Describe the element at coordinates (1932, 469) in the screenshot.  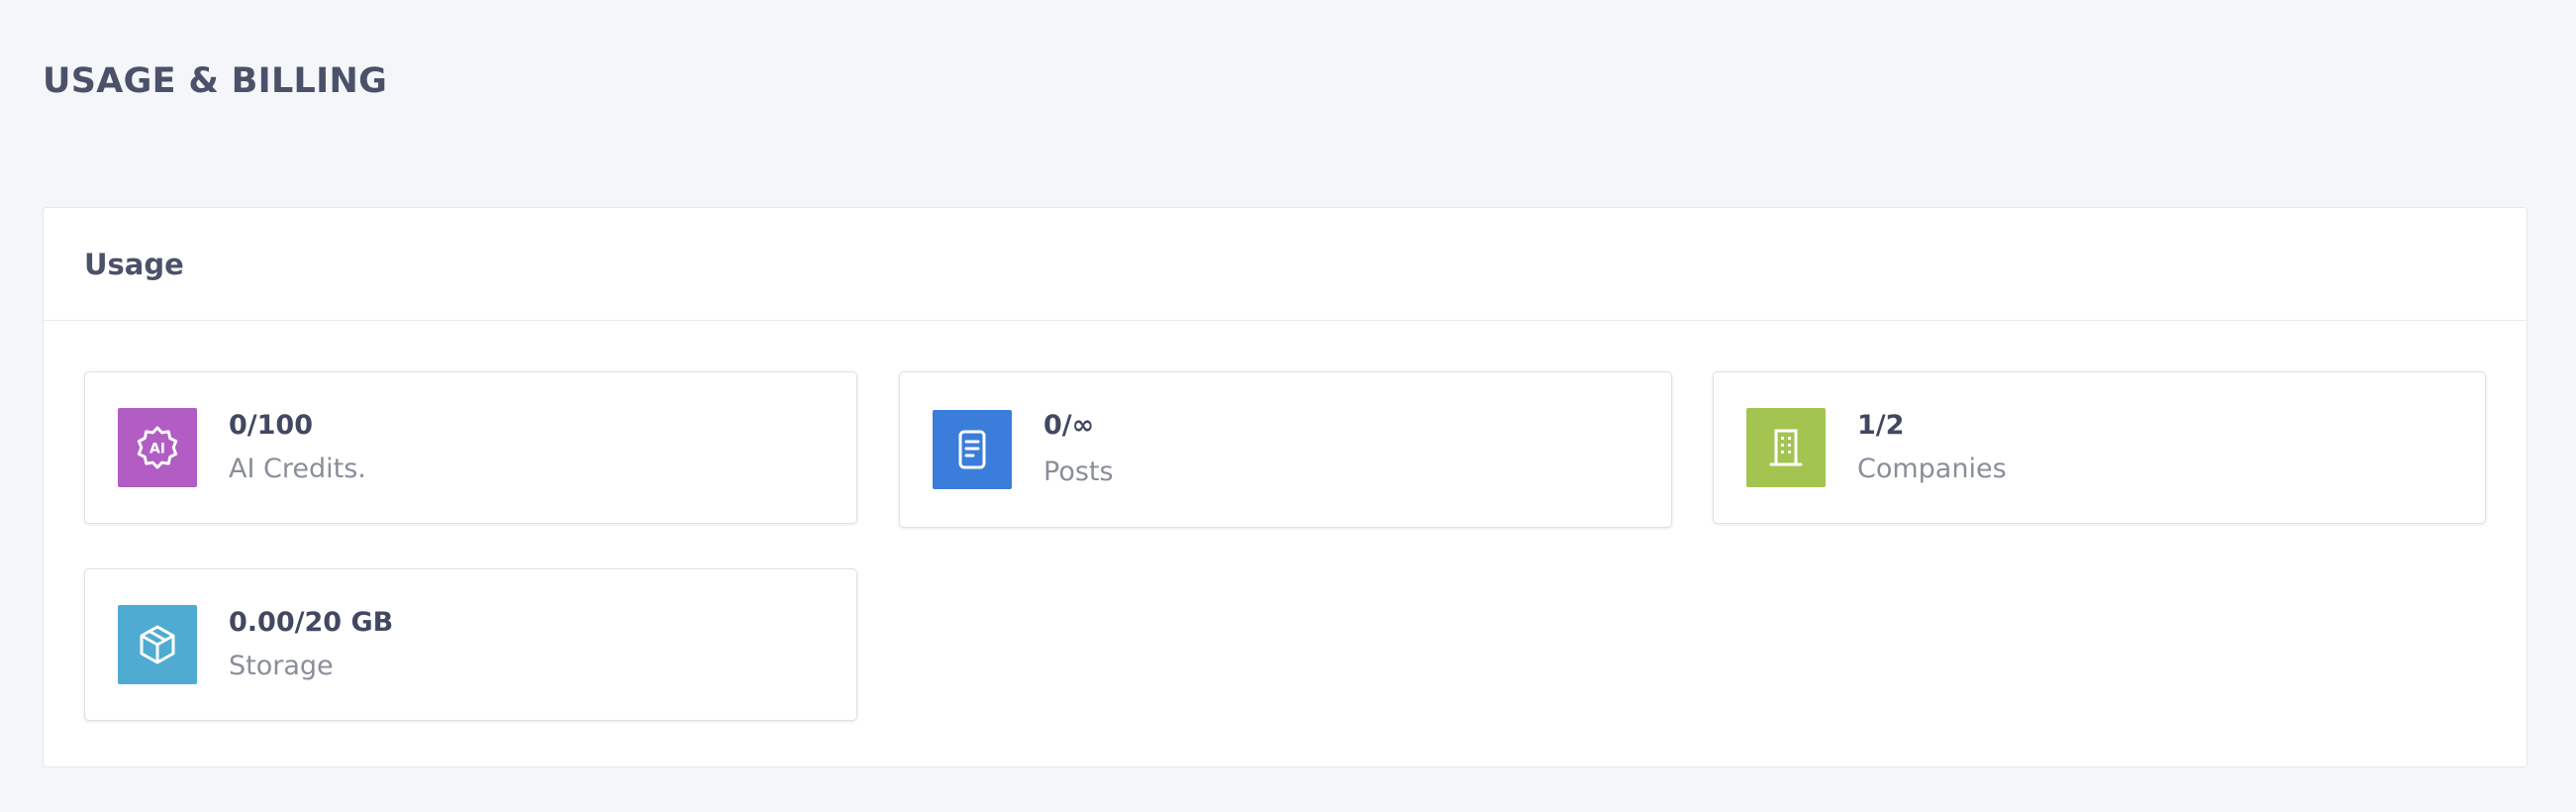
I see `stat-label: Companies` at that location.